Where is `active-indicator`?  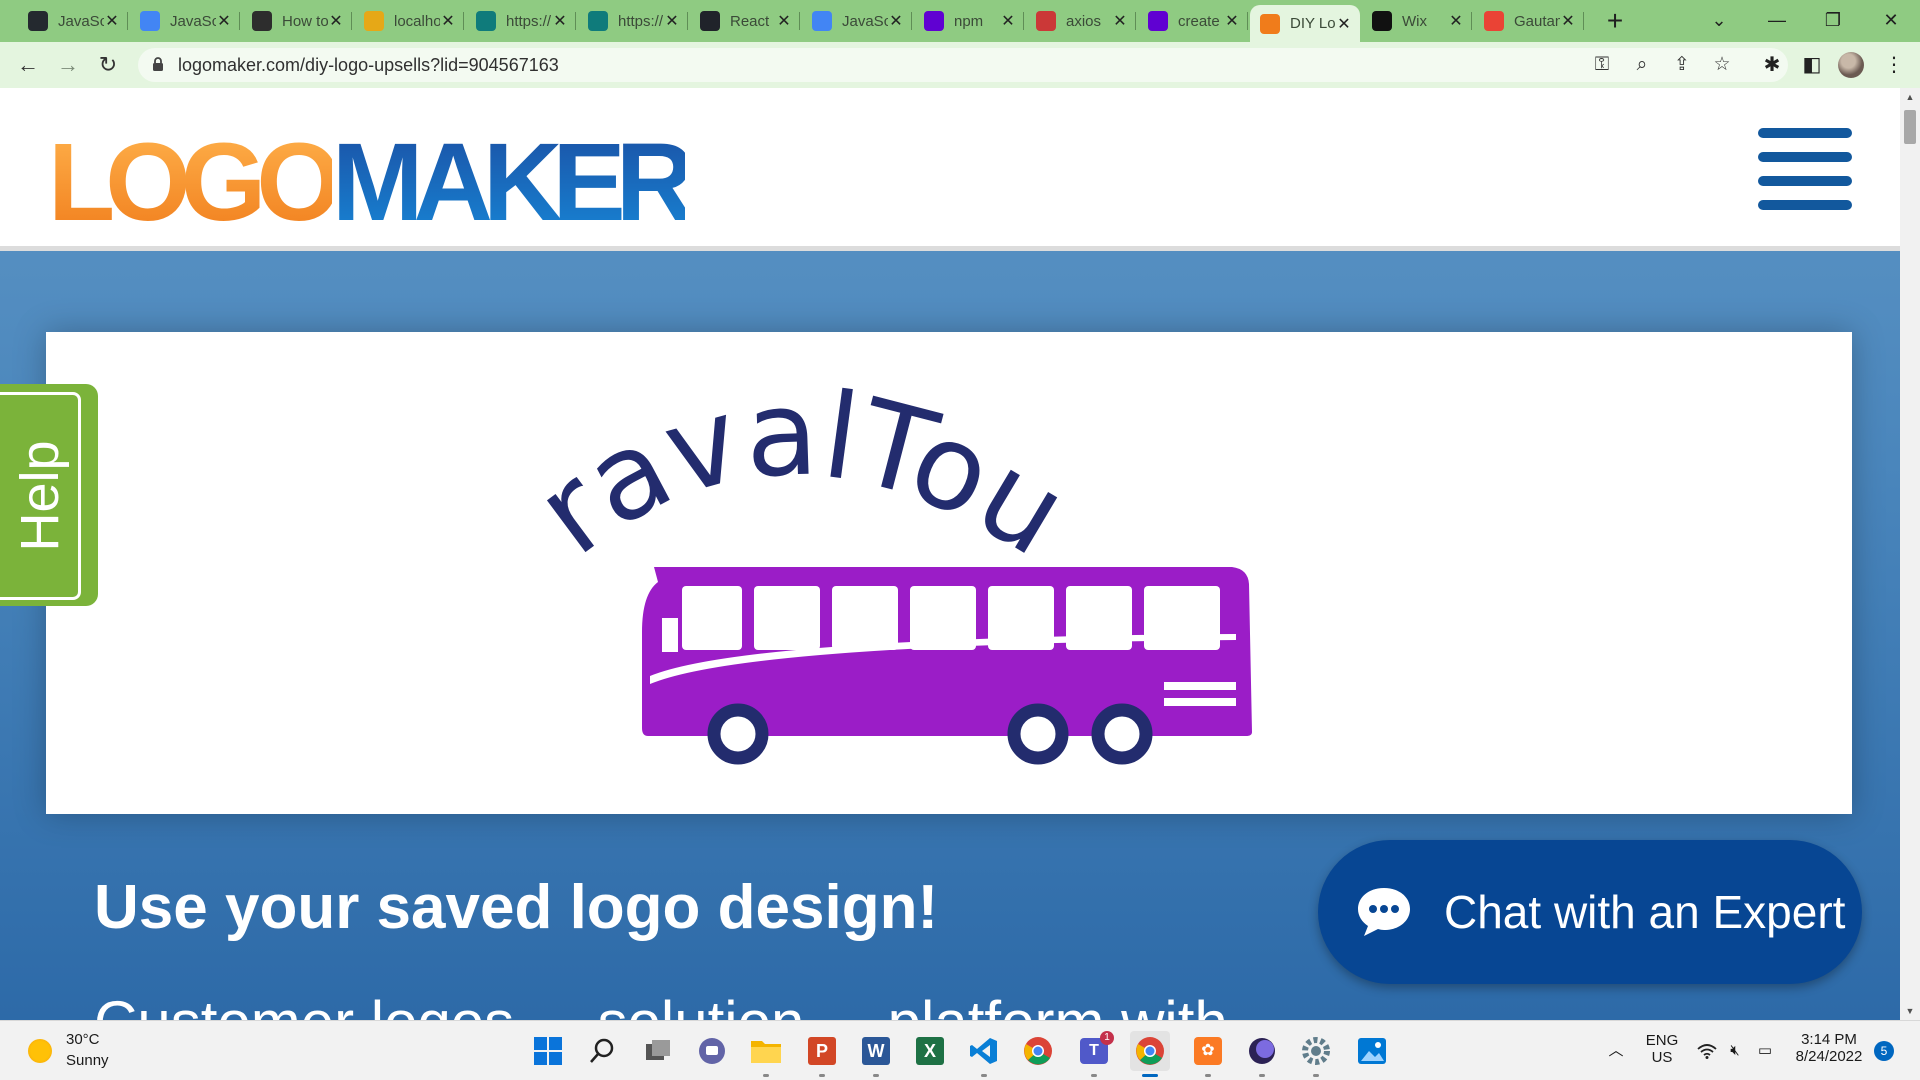 active-indicator is located at coordinates (1150, 1075).